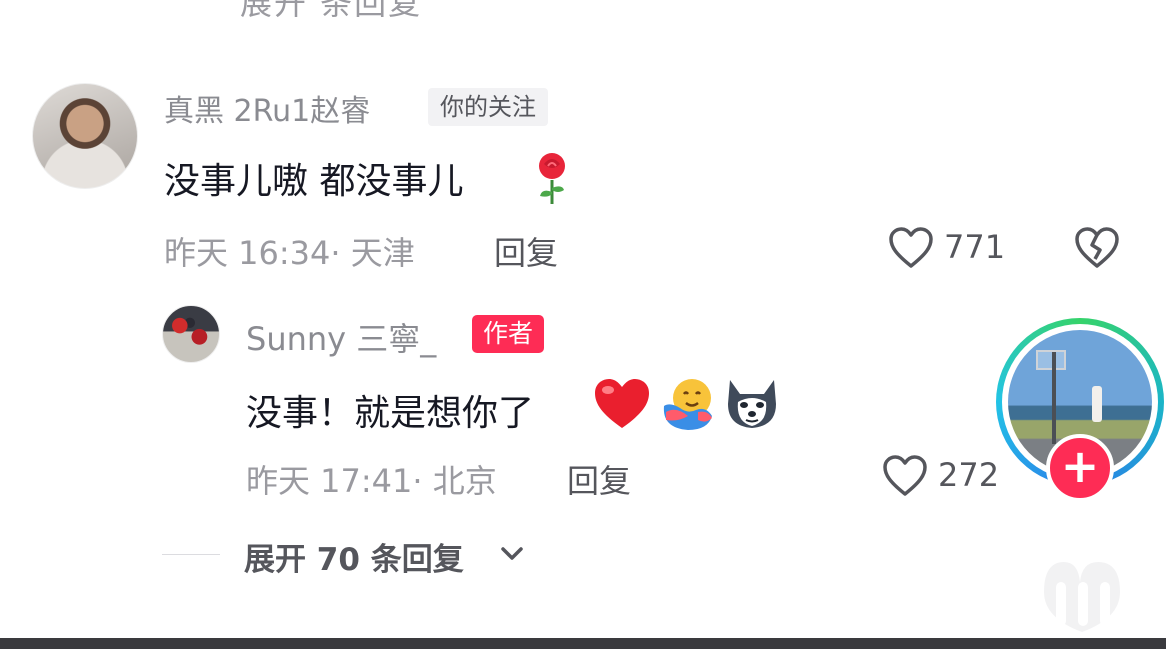 The image size is (1166, 649). Describe the element at coordinates (267, 108) in the screenshot. I see `commenter-username: 真黑 2Ru1赵睿` at that location.